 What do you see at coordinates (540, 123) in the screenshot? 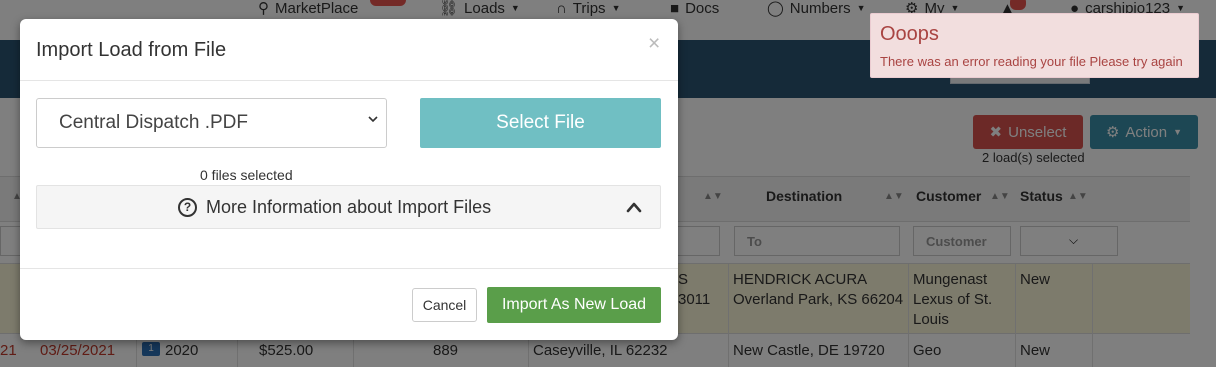
I see `select-file-button: Select File` at bounding box center [540, 123].